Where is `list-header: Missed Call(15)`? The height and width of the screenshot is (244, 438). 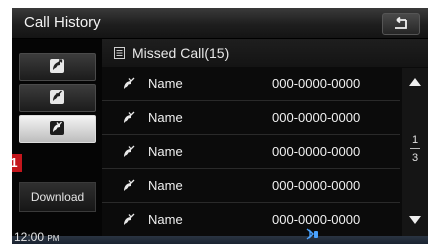
list-header: Missed Call(15) is located at coordinates (265, 53).